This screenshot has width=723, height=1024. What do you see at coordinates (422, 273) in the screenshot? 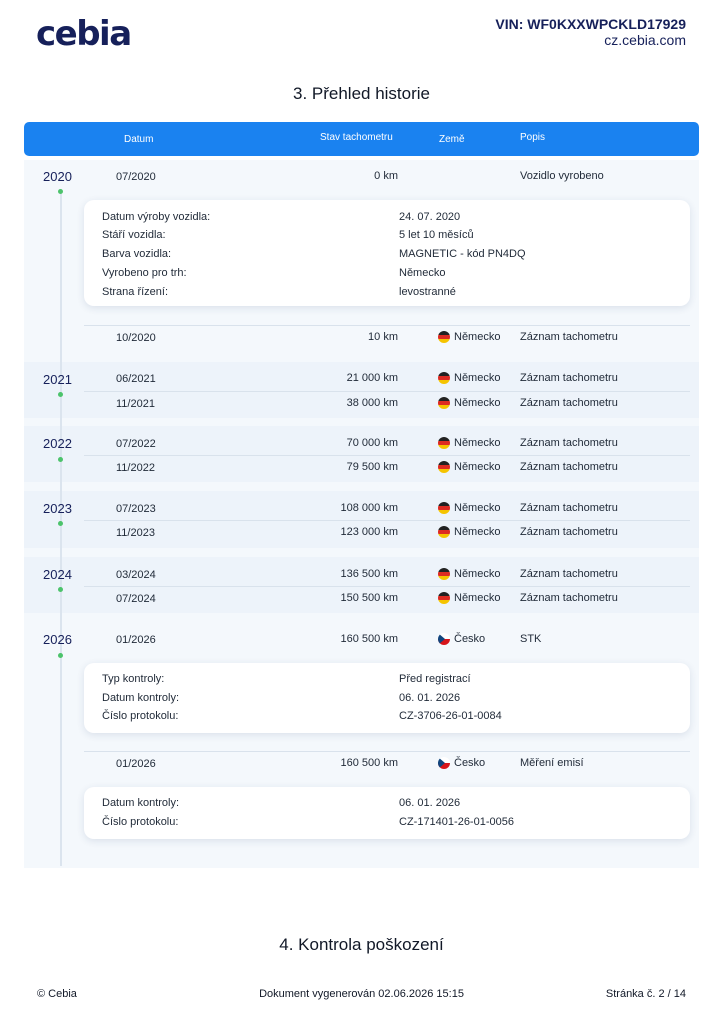
I see `detail-value: Německo` at bounding box center [422, 273].